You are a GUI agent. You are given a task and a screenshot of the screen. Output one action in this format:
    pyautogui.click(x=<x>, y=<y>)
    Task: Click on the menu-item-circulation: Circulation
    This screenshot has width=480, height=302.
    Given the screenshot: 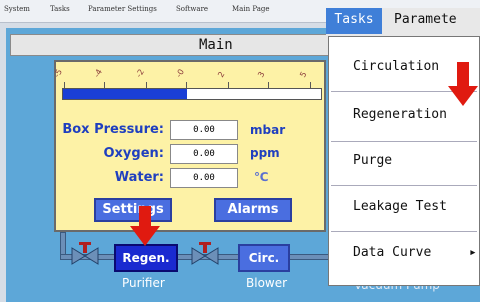 What is the action you would take?
    pyautogui.click(x=396, y=66)
    